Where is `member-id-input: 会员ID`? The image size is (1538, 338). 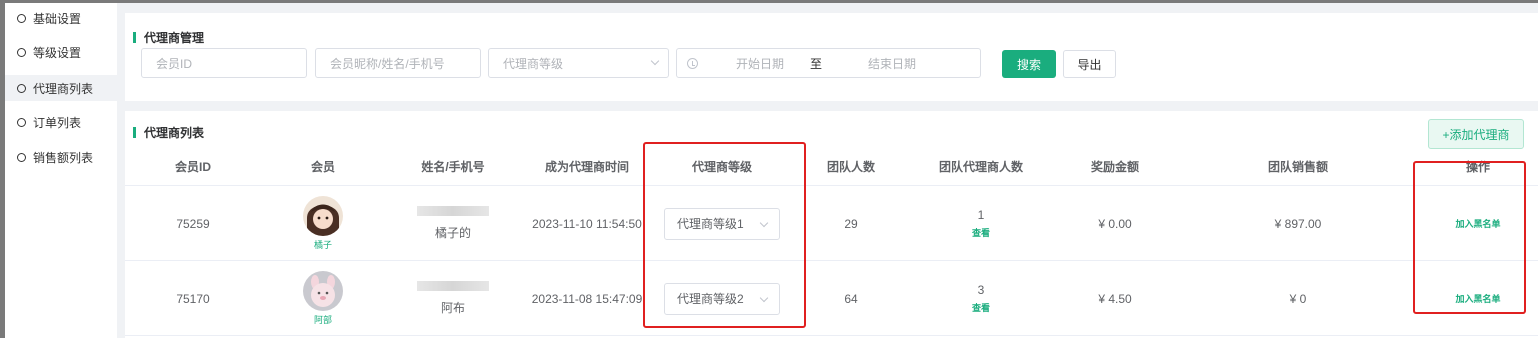 member-id-input: 会员ID is located at coordinates (224, 63).